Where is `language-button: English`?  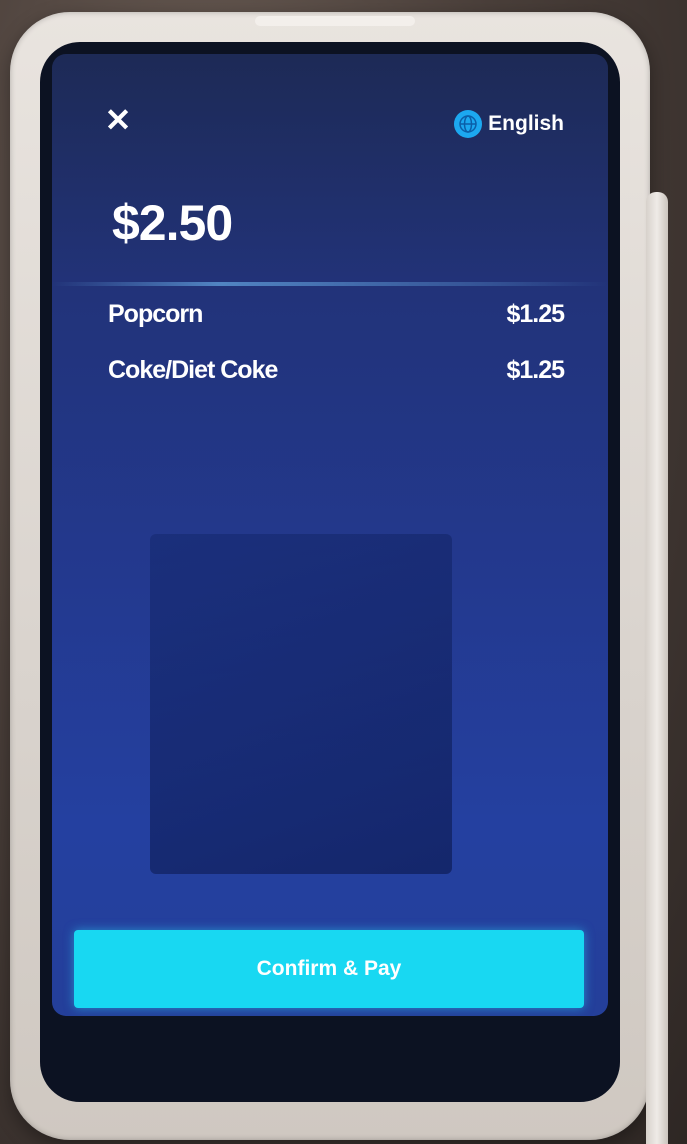
language-button: English is located at coordinates (509, 124).